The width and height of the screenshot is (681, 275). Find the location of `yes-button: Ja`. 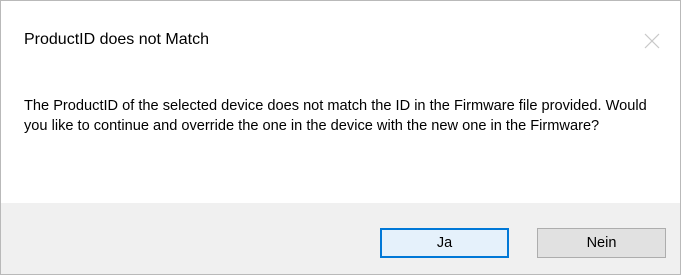

yes-button: Ja is located at coordinates (444, 243).